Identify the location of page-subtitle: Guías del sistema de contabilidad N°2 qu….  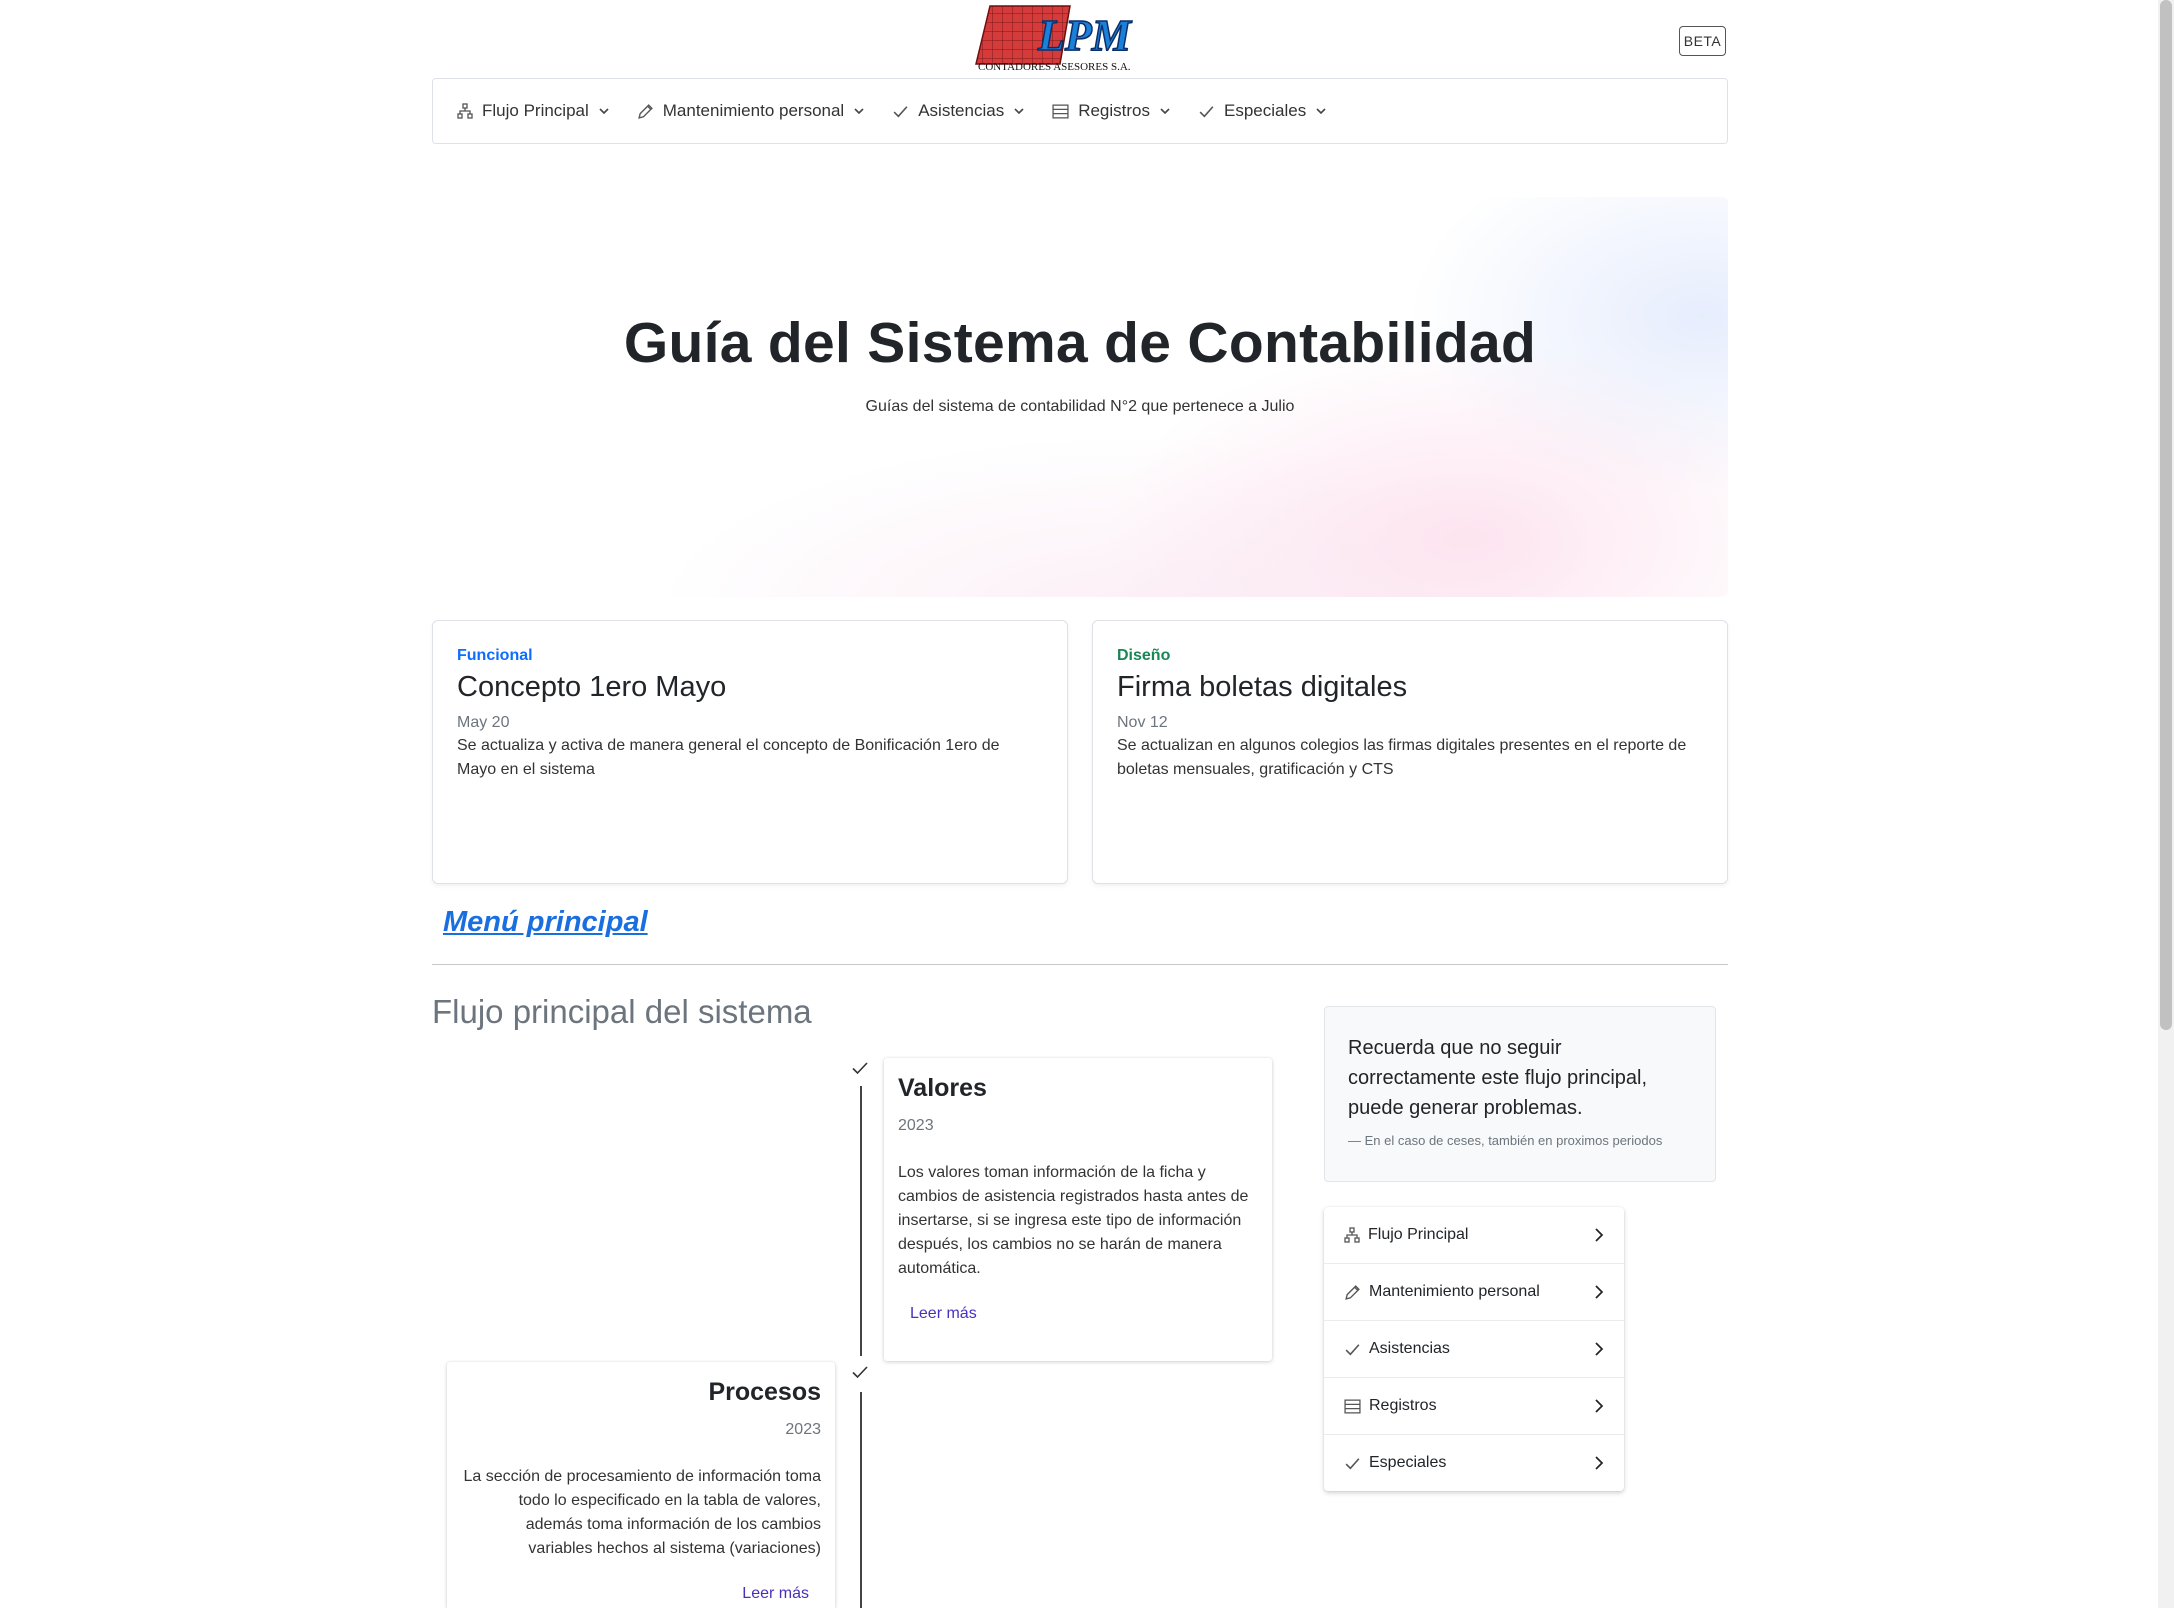
(1080, 406).